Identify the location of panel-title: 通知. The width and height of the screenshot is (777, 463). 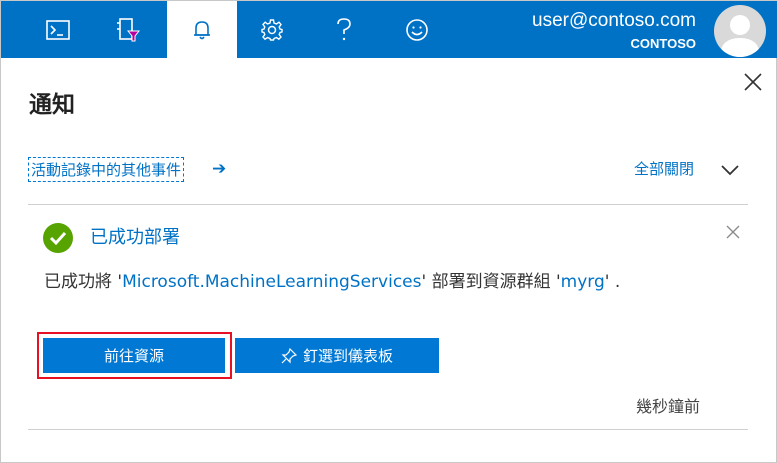
(52, 105).